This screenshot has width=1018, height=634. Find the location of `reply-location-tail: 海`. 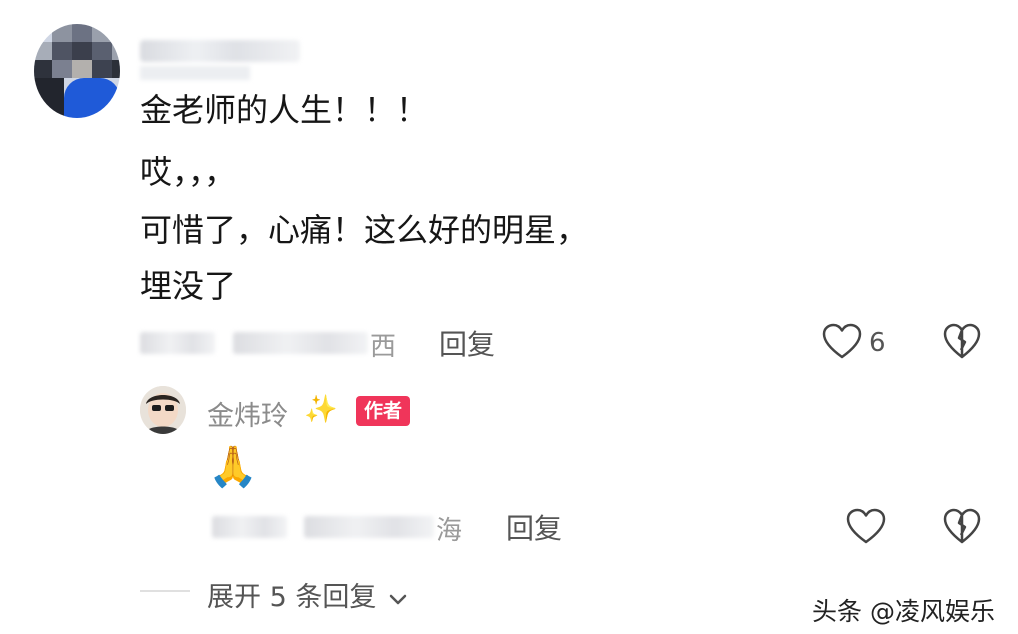

reply-location-tail: 海 is located at coordinates (449, 531).